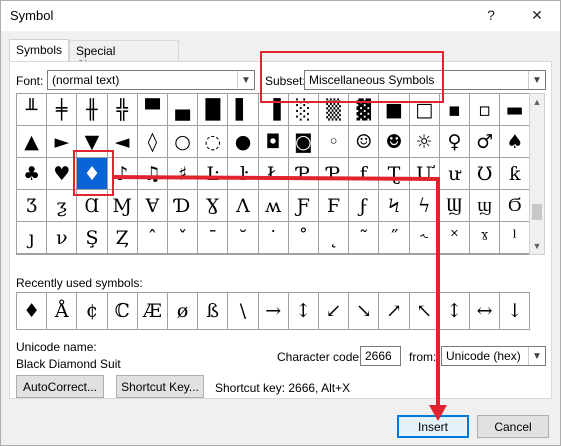  I want to click on symbol-cell: Ȥ, so click(122, 238).